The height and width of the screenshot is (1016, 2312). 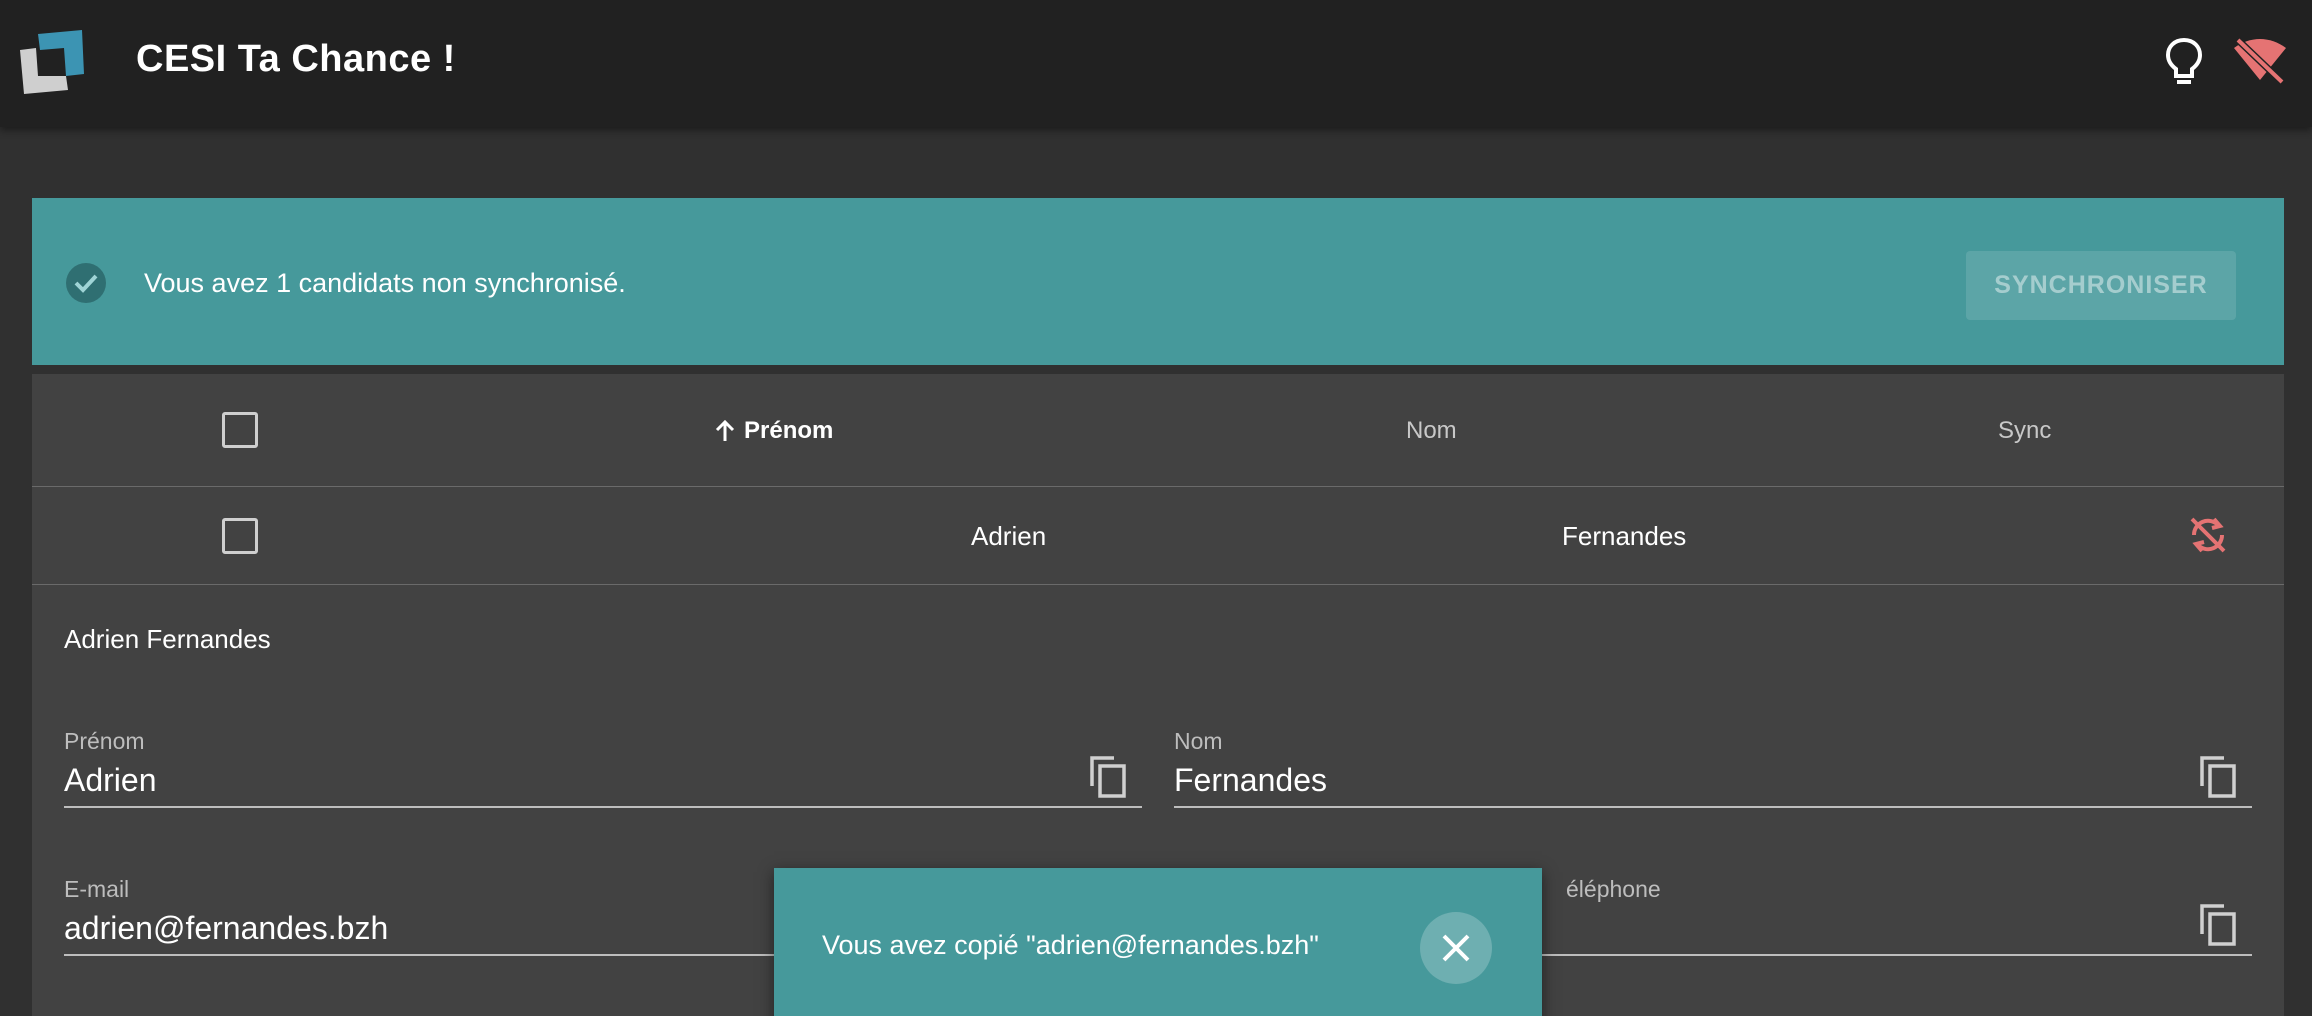 I want to click on email-value: adrien@fernandes.bzh, so click(x=226, y=928).